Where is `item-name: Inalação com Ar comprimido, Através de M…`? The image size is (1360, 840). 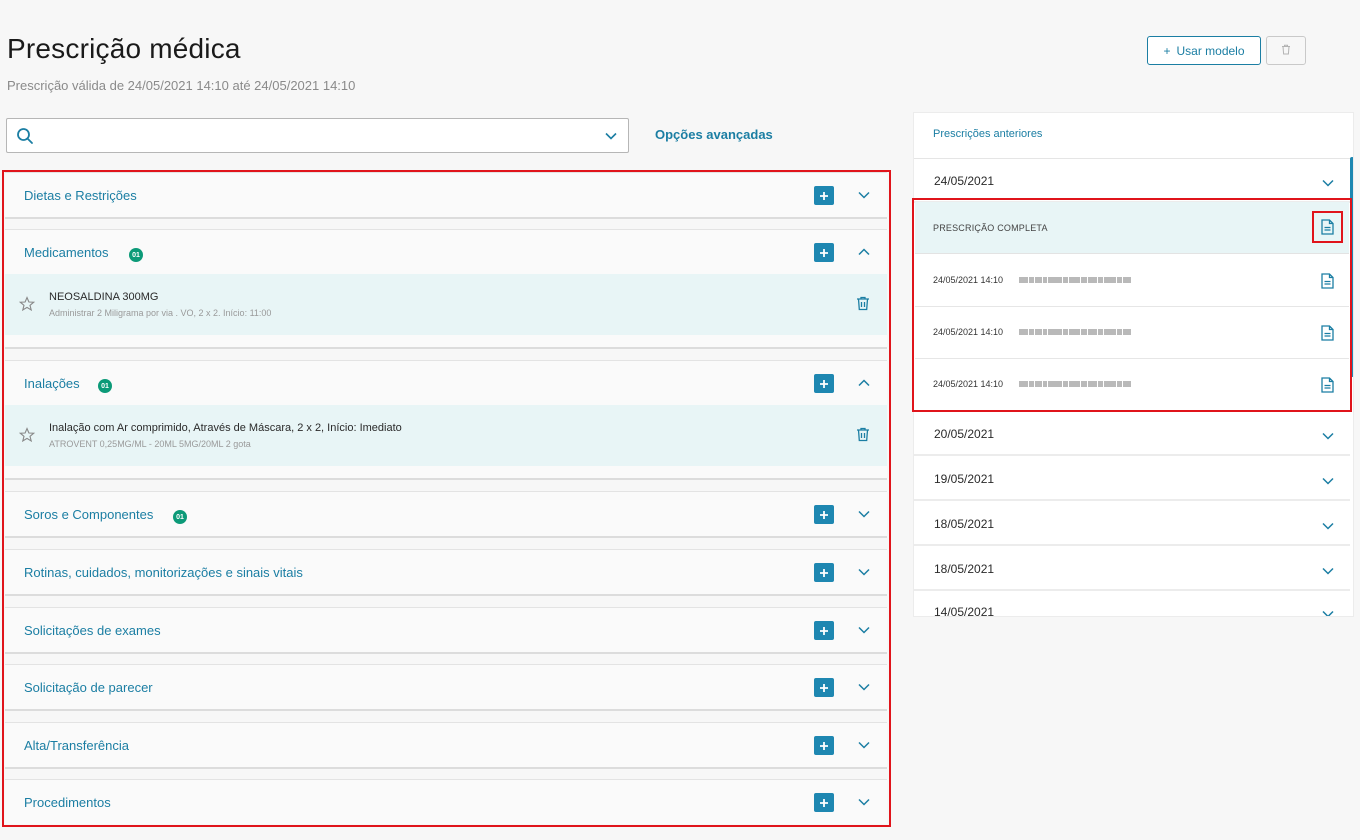
item-name: Inalação com Ar comprimido, Através de M… is located at coordinates (225, 428).